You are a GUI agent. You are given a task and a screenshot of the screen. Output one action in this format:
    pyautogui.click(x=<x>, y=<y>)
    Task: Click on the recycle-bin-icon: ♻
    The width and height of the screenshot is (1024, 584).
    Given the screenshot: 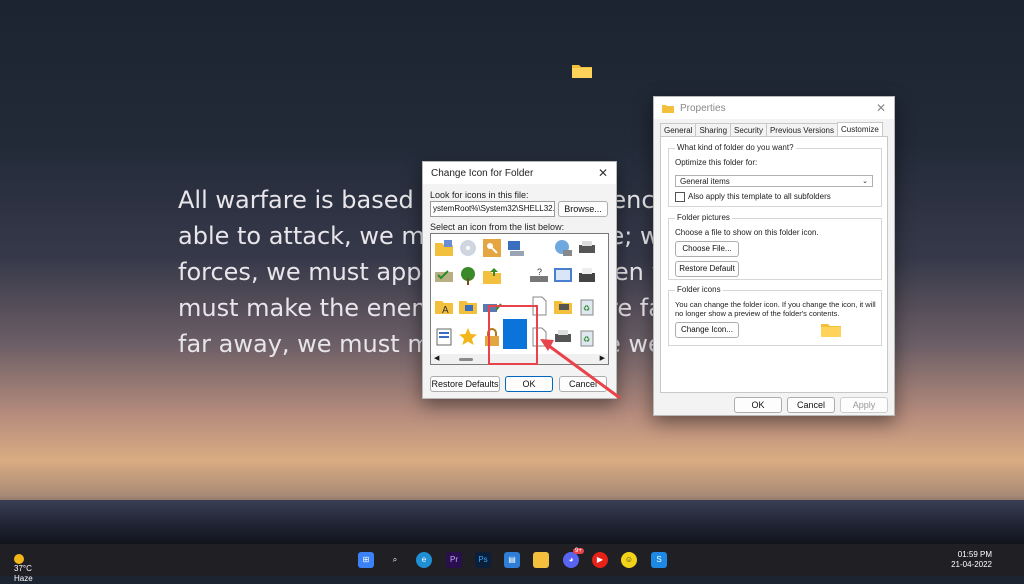 What is the action you would take?
    pyautogui.click(x=587, y=306)
    